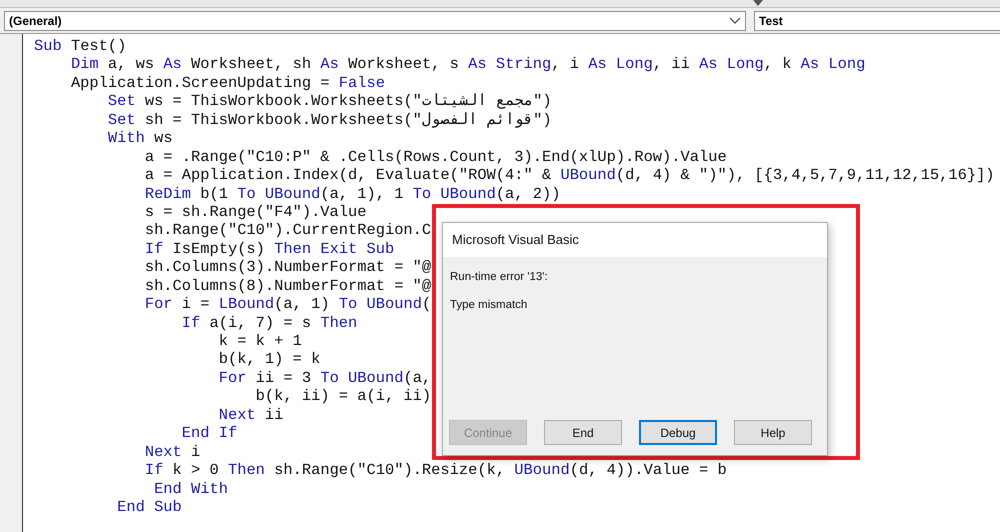 Image resolution: width=1000 pixels, height=532 pixels. I want to click on code-line: Sub Test(), so click(80, 46).